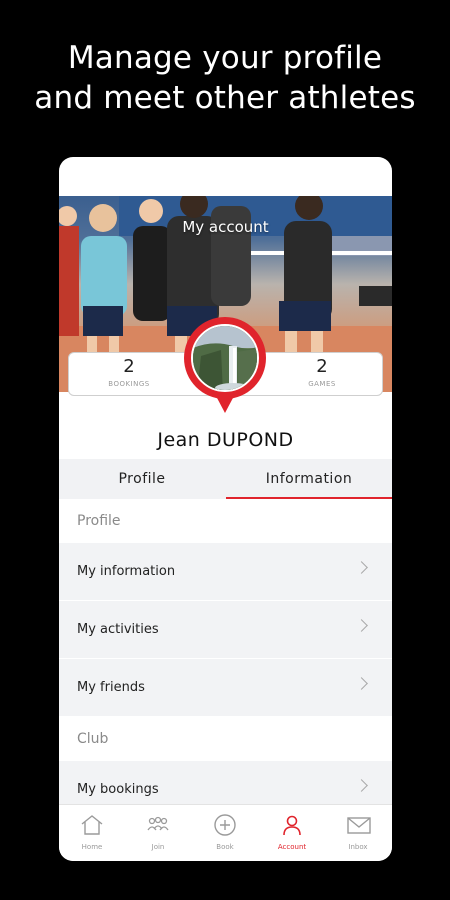 The height and width of the screenshot is (900, 450). What do you see at coordinates (92, 847) in the screenshot?
I see `nav-label: Home` at bounding box center [92, 847].